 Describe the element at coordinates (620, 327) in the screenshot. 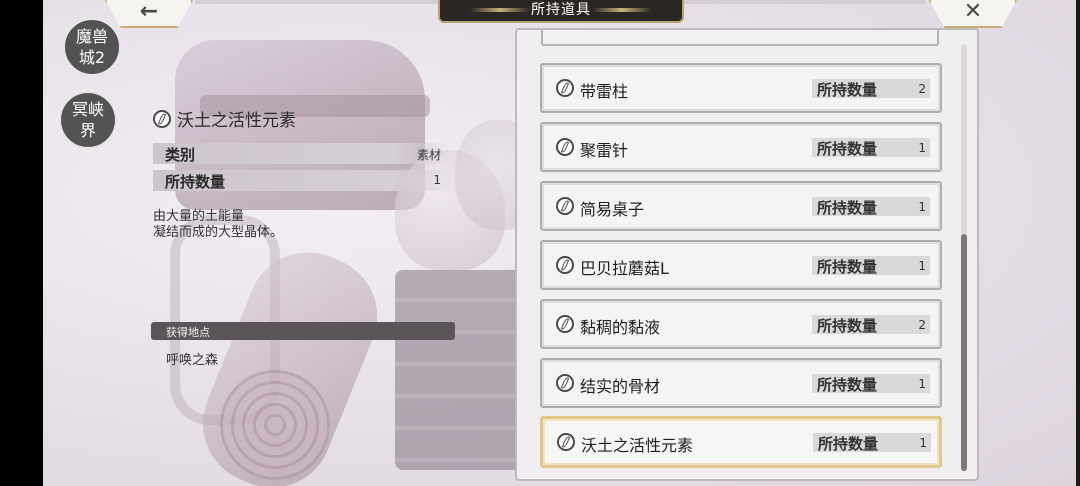

I see `item-name: 黏稠的黏液` at that location.